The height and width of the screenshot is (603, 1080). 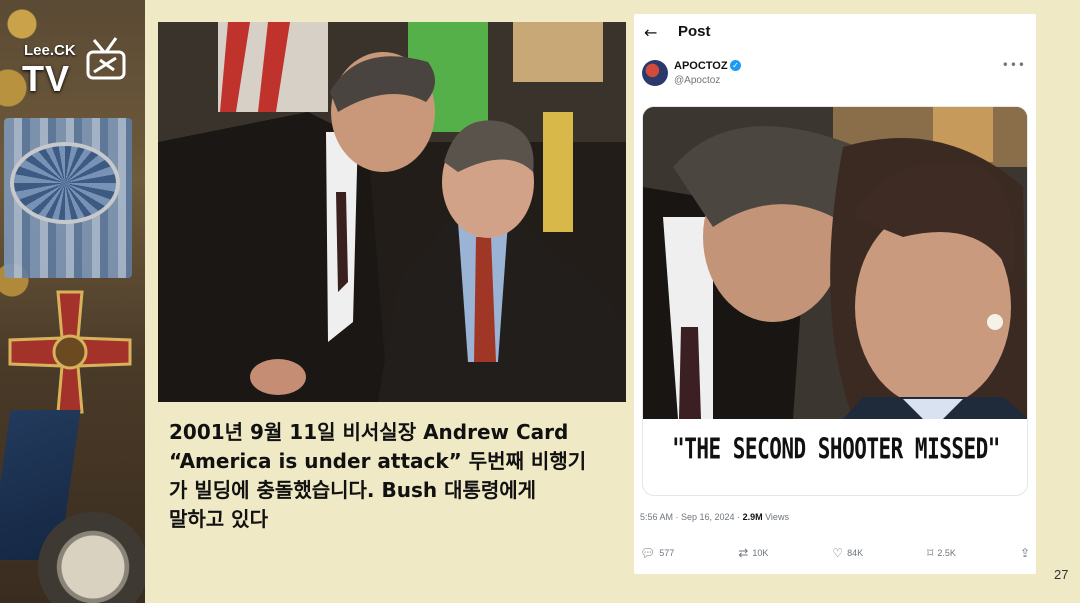 I want to click on channel-logo: Lee.CK TV, so click(x=75, y=72).